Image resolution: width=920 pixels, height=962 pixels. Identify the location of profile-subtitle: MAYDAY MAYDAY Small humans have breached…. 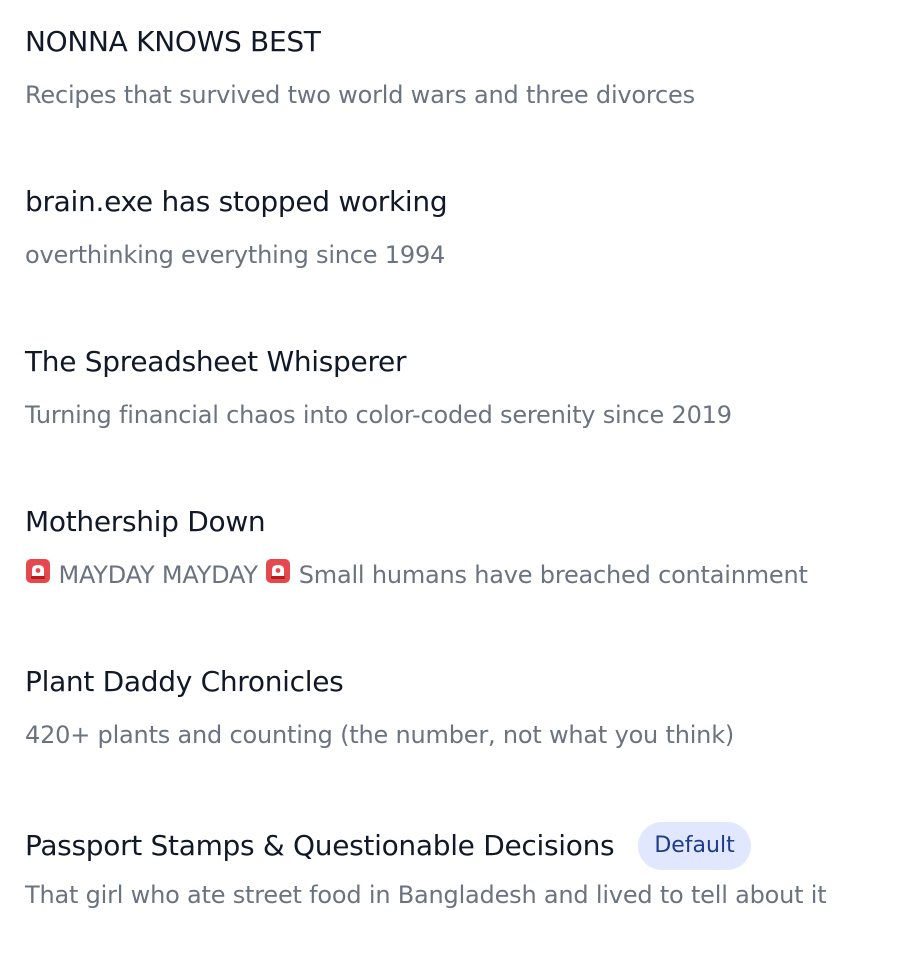
(416, 575).